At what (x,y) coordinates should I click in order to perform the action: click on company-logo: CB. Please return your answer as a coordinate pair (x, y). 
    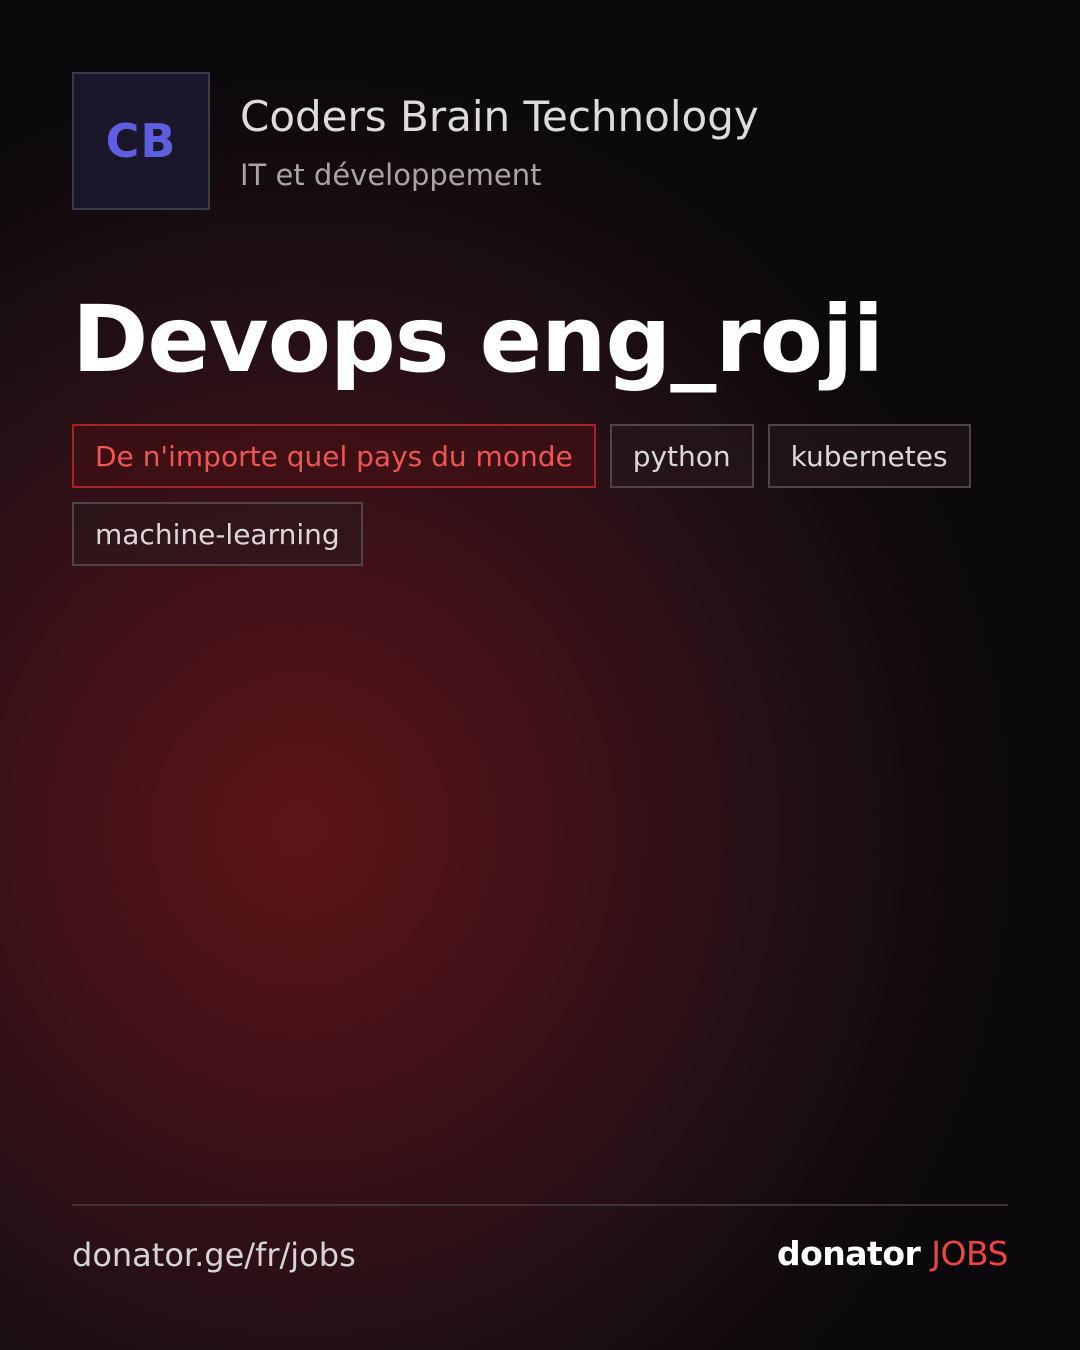
    Looking at the image, I should click on (141, 141).